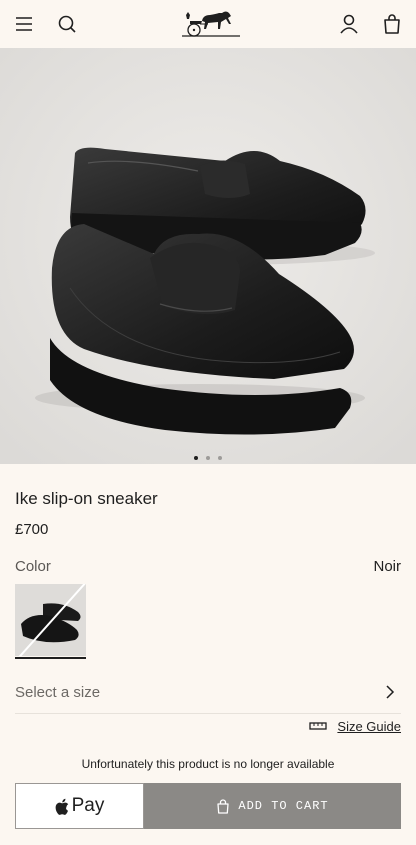 This screenshot has width=416, height=845. What do you see at coordinates (24, 24) in the screenshot?
I see `hamburger-menu-icon` at bounding box center [24, 24].